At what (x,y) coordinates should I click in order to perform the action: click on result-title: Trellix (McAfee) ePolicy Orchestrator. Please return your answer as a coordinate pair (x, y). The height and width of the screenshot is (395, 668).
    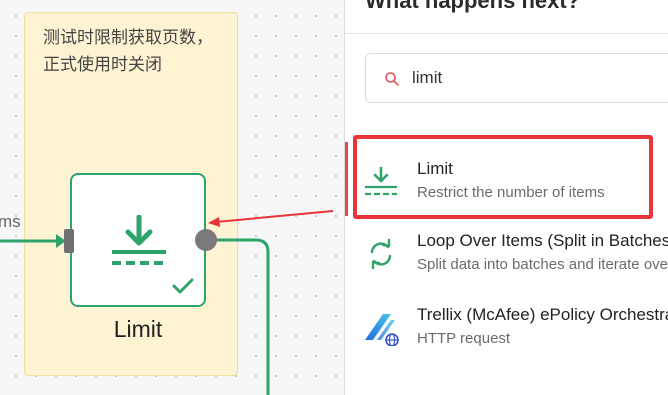
    Looking at the image, I should click on (542, 314).